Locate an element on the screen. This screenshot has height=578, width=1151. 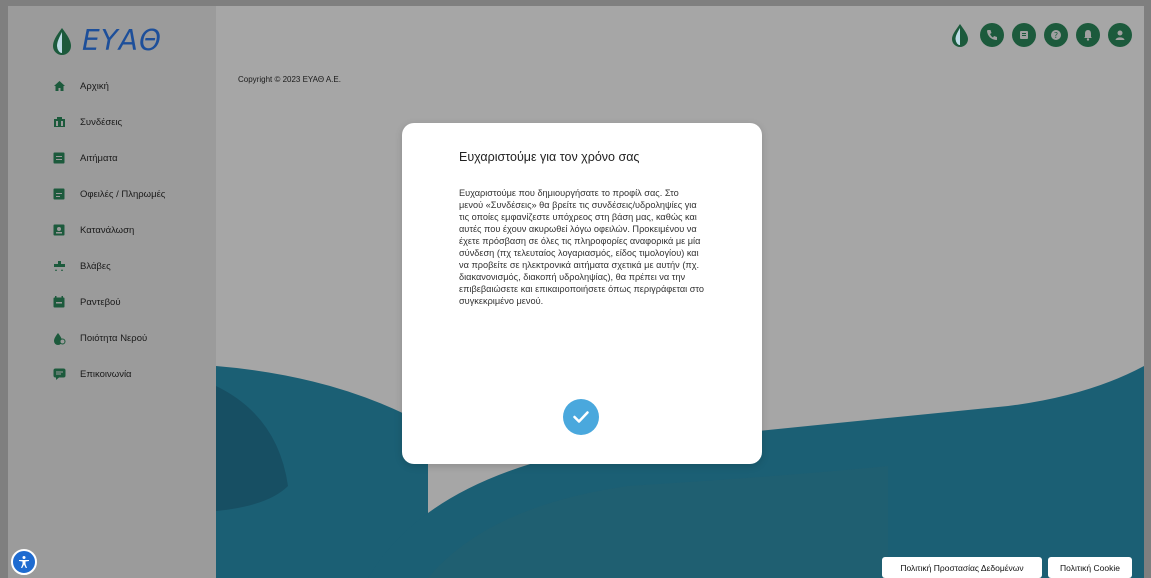
accessibility-button is located at coordinates (24, 562).